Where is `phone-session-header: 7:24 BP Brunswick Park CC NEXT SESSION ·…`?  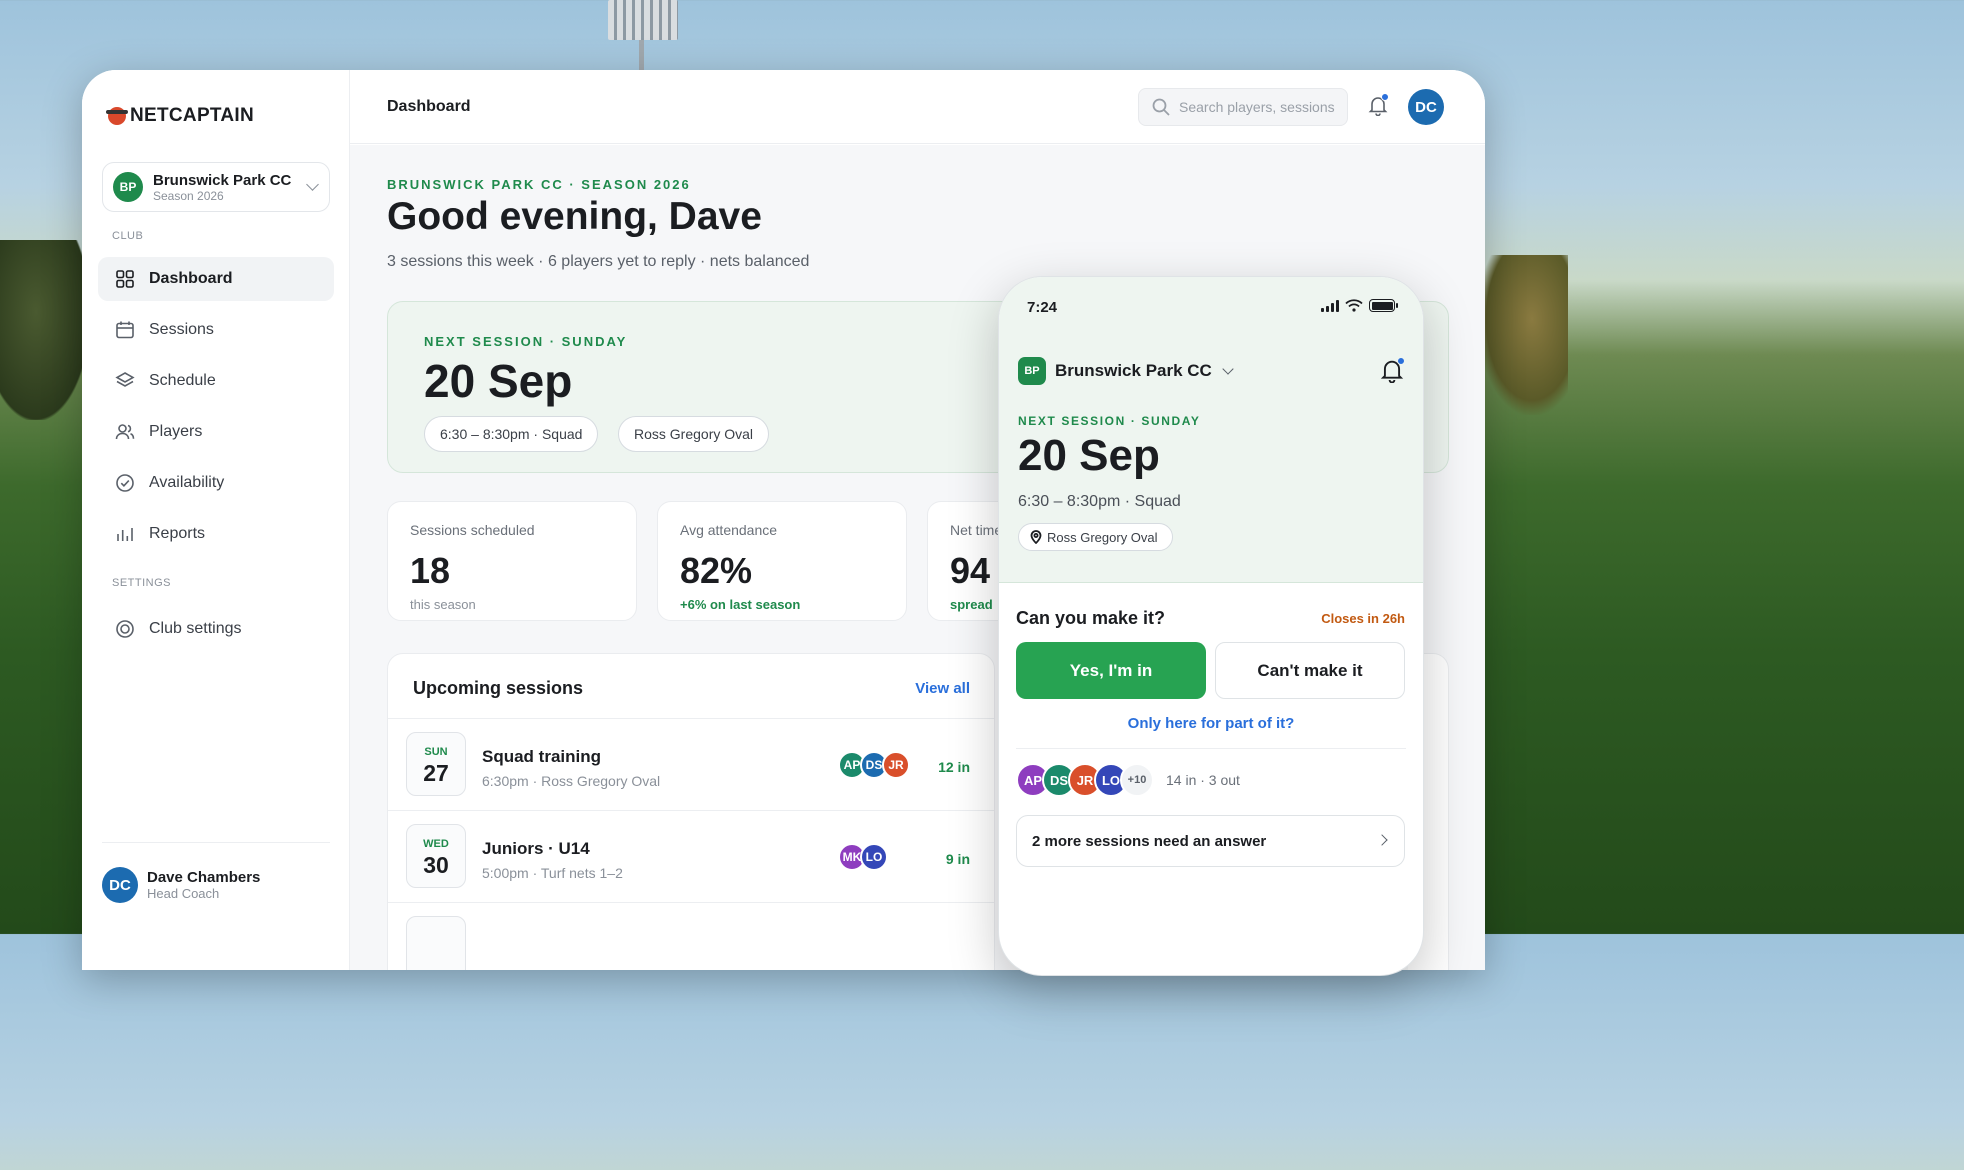
phone-session-header: 7:24 BP Brunswick Park CC NEXT SESSION ·… is located at coordinates (1211, 430).